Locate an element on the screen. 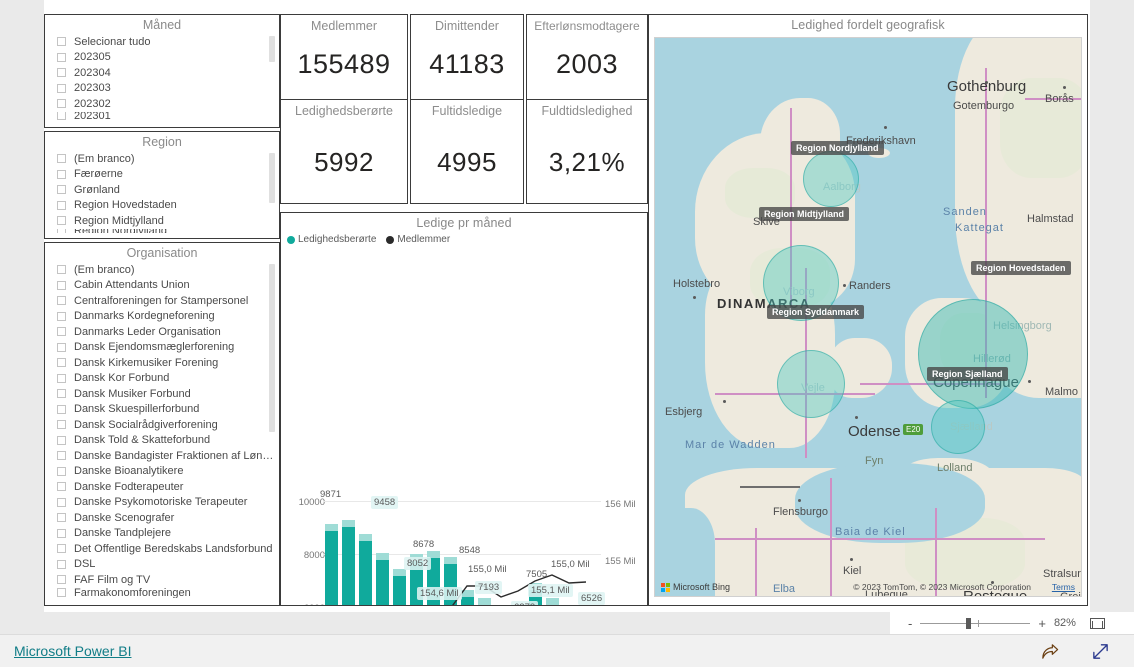 This screenshot has height=667, width=1134. expand-icon is located at coordinates (1100, 651).